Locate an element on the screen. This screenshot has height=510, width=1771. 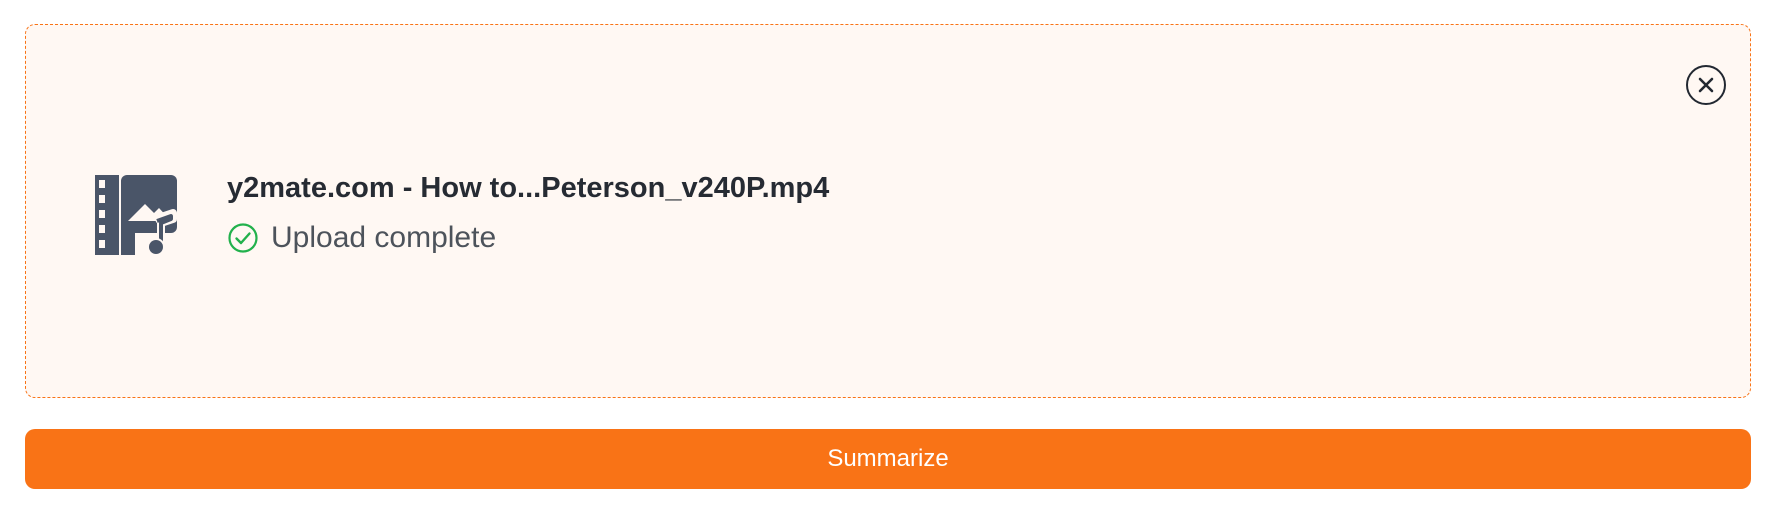
file-name: y2mate.com - How to...Peterson_v240P.mp4 is located at coordinates (528, 188).